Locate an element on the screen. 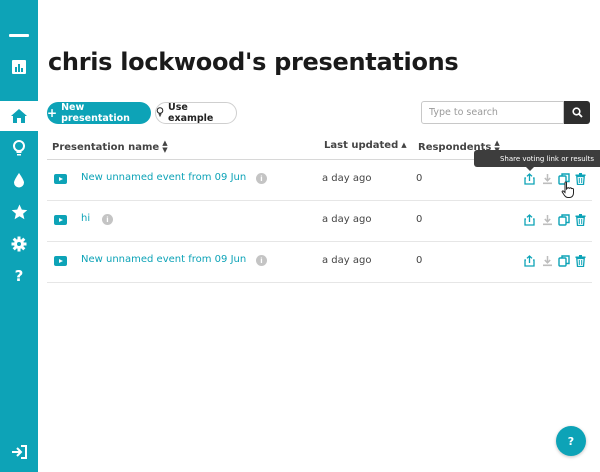  sort-up-icon: ▲ is located at coordinates (404, 145).